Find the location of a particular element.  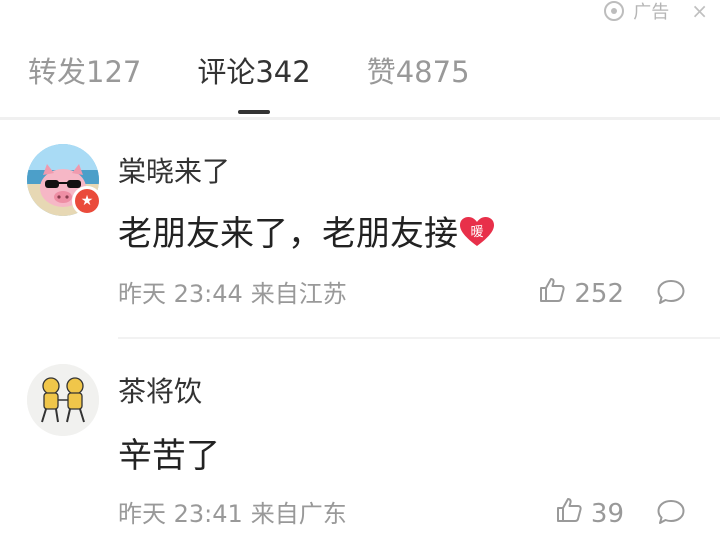

avatar is located at coordinates (63, 400).